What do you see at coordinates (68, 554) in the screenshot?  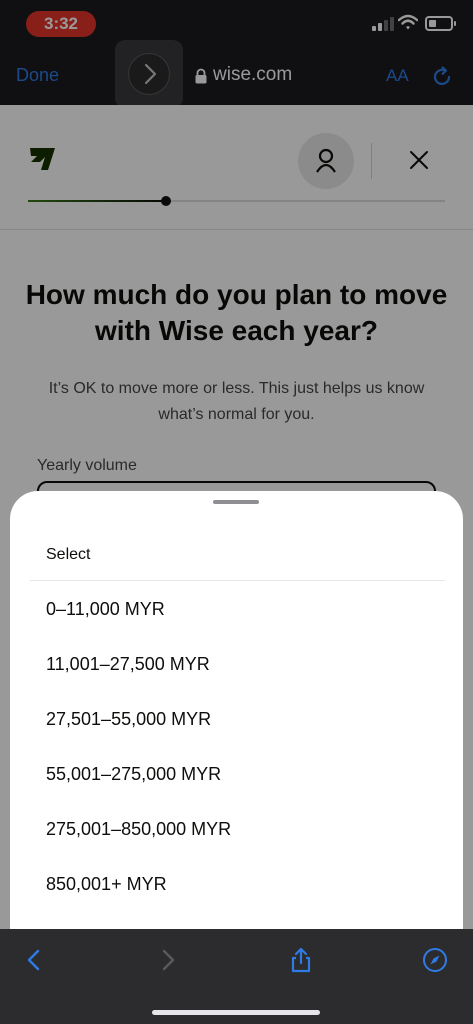 I see `sheet-title: Select` at bounding box center [68, 554].